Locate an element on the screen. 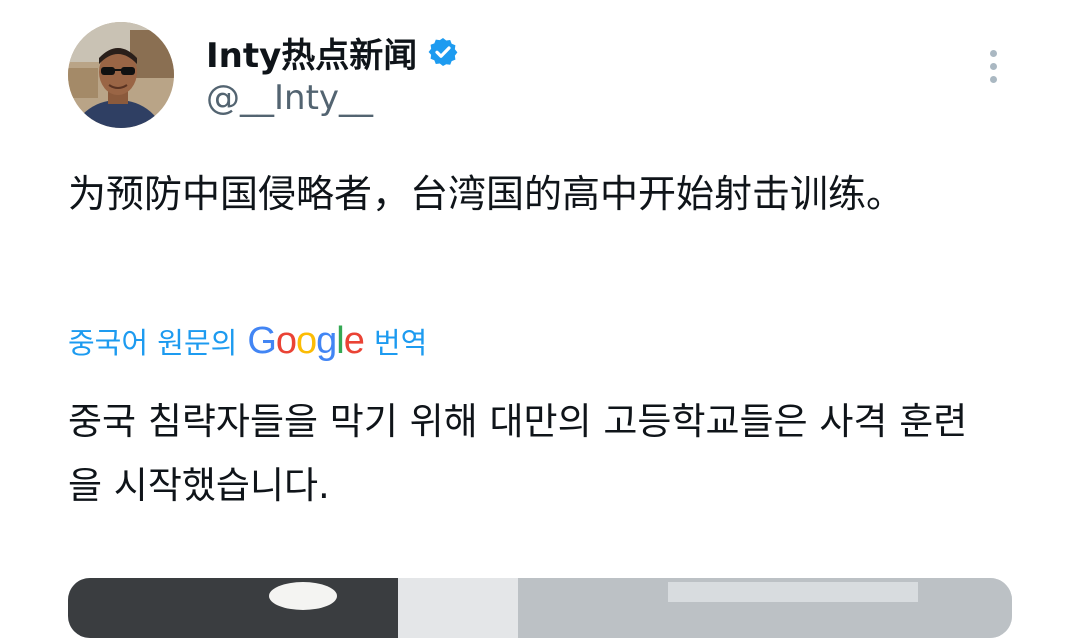 Image resolution: width=1079 pixels, height=638 pixels. author-avatar is located at coordinates (121, 75).